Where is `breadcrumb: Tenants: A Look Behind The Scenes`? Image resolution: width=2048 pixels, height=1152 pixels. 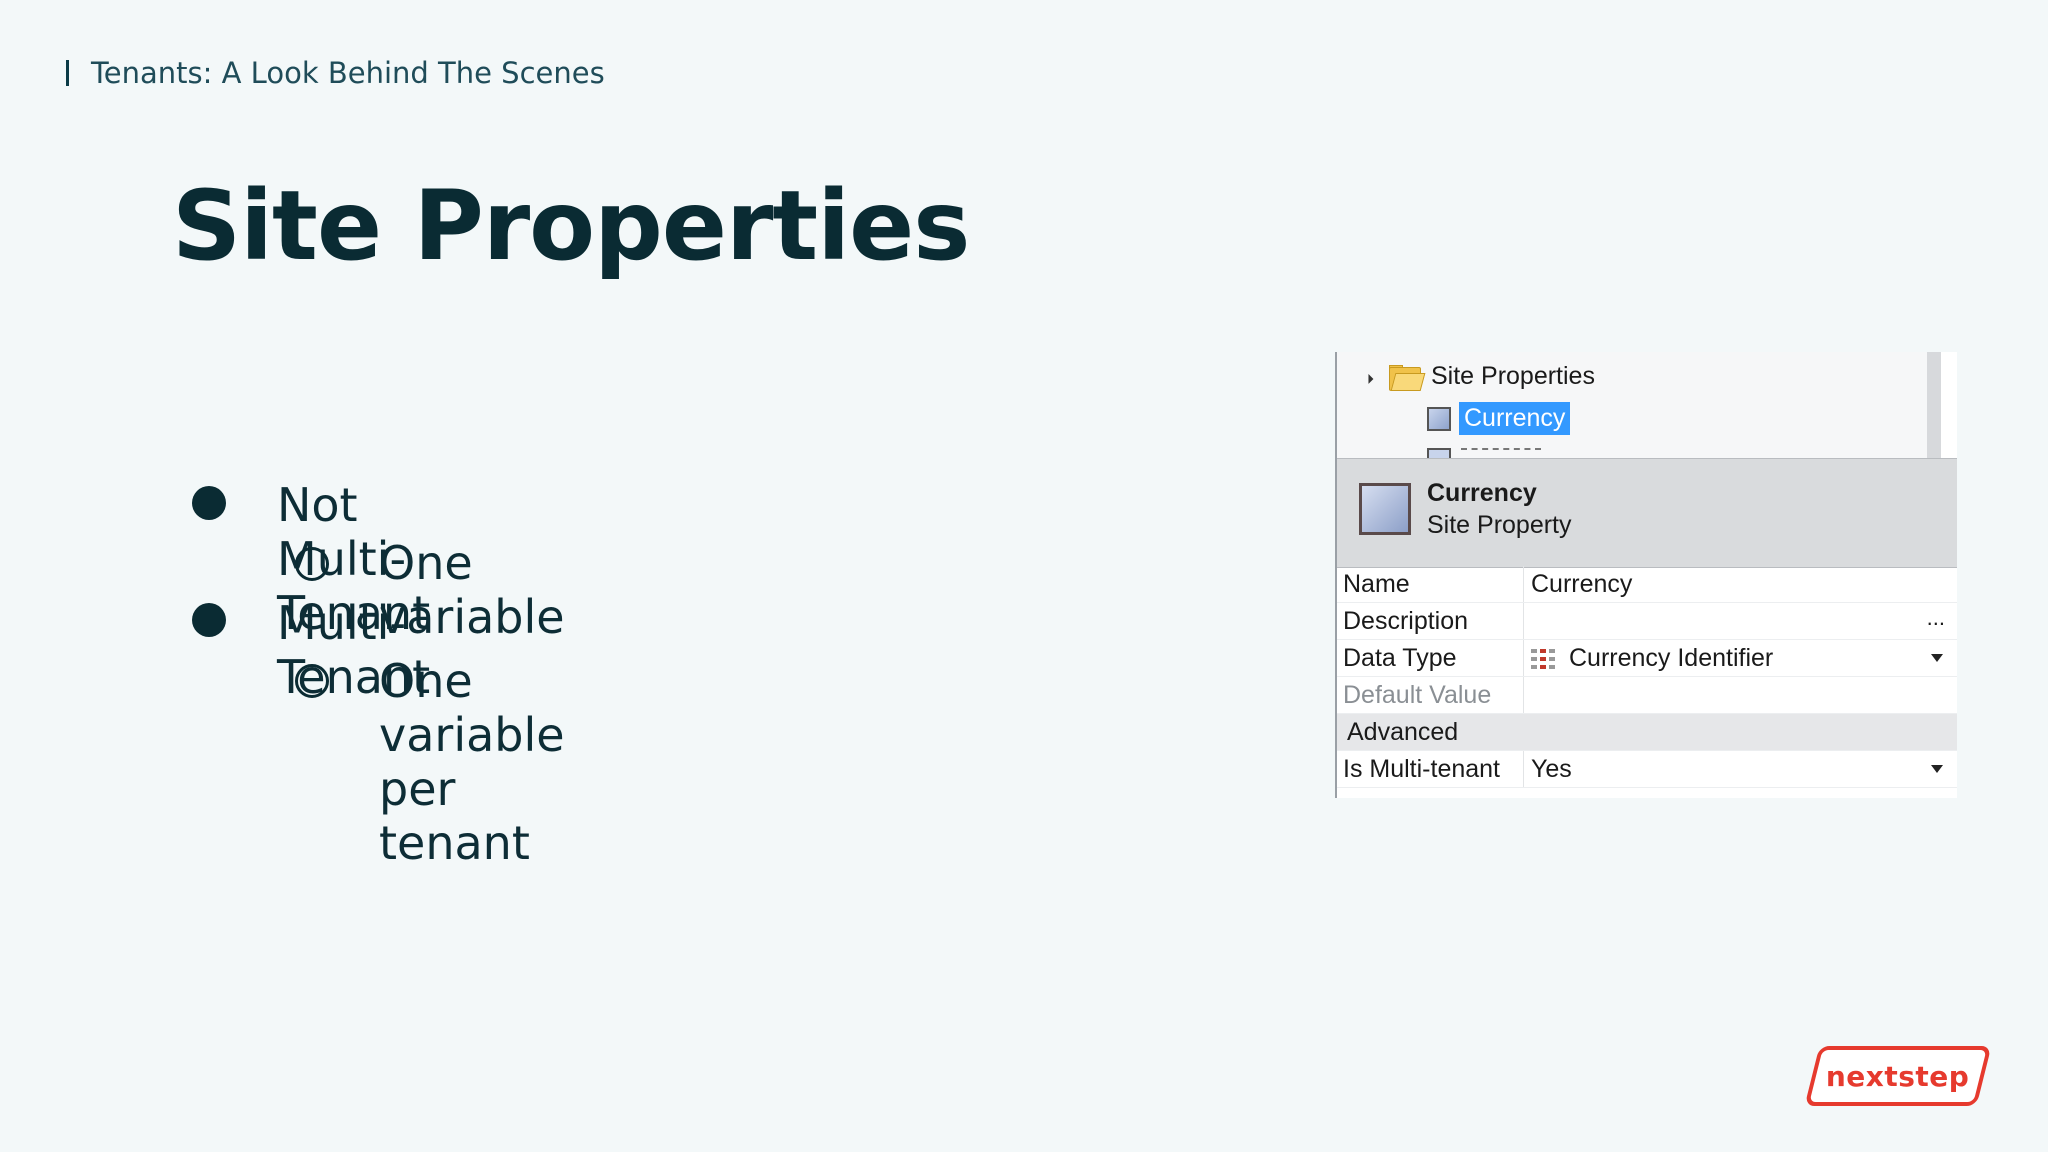 breadcrumb: Tenants: A Look Behind The Scenes is located at coordinates (335, 73).